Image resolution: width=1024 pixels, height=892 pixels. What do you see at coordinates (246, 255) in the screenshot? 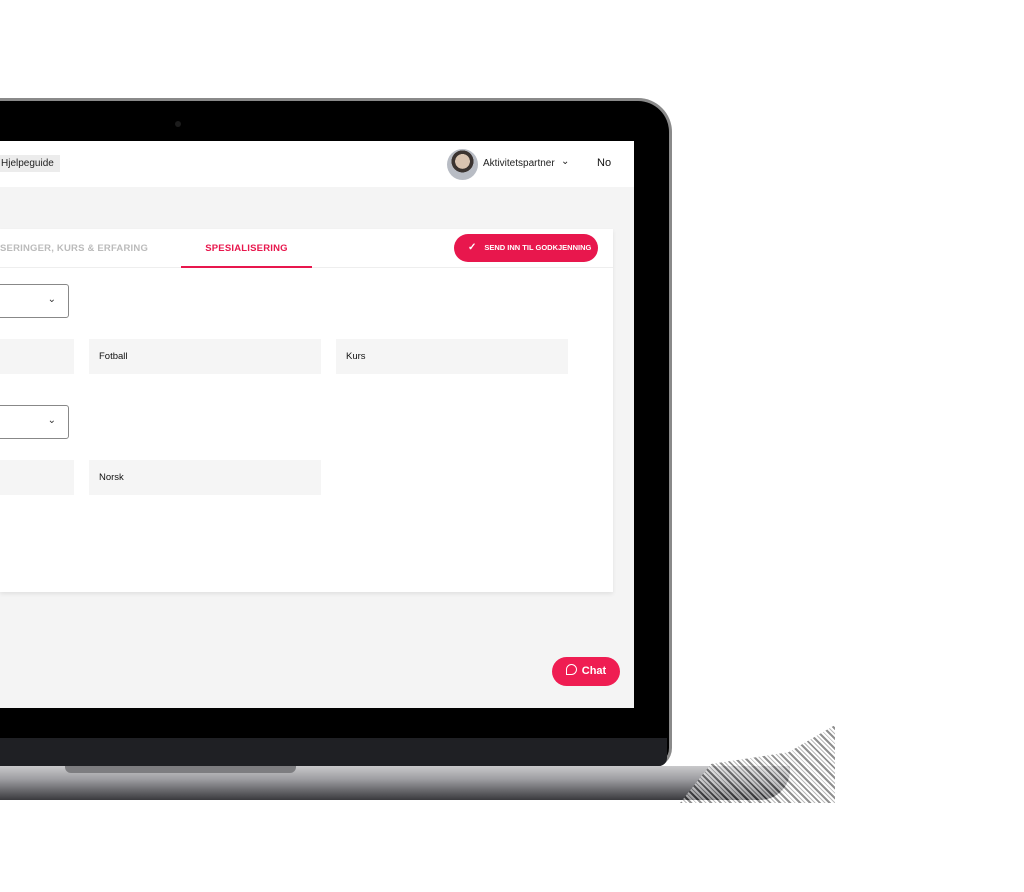
I see `tab-specialization: SPESIALISERING` at bounding box center [246, 255].